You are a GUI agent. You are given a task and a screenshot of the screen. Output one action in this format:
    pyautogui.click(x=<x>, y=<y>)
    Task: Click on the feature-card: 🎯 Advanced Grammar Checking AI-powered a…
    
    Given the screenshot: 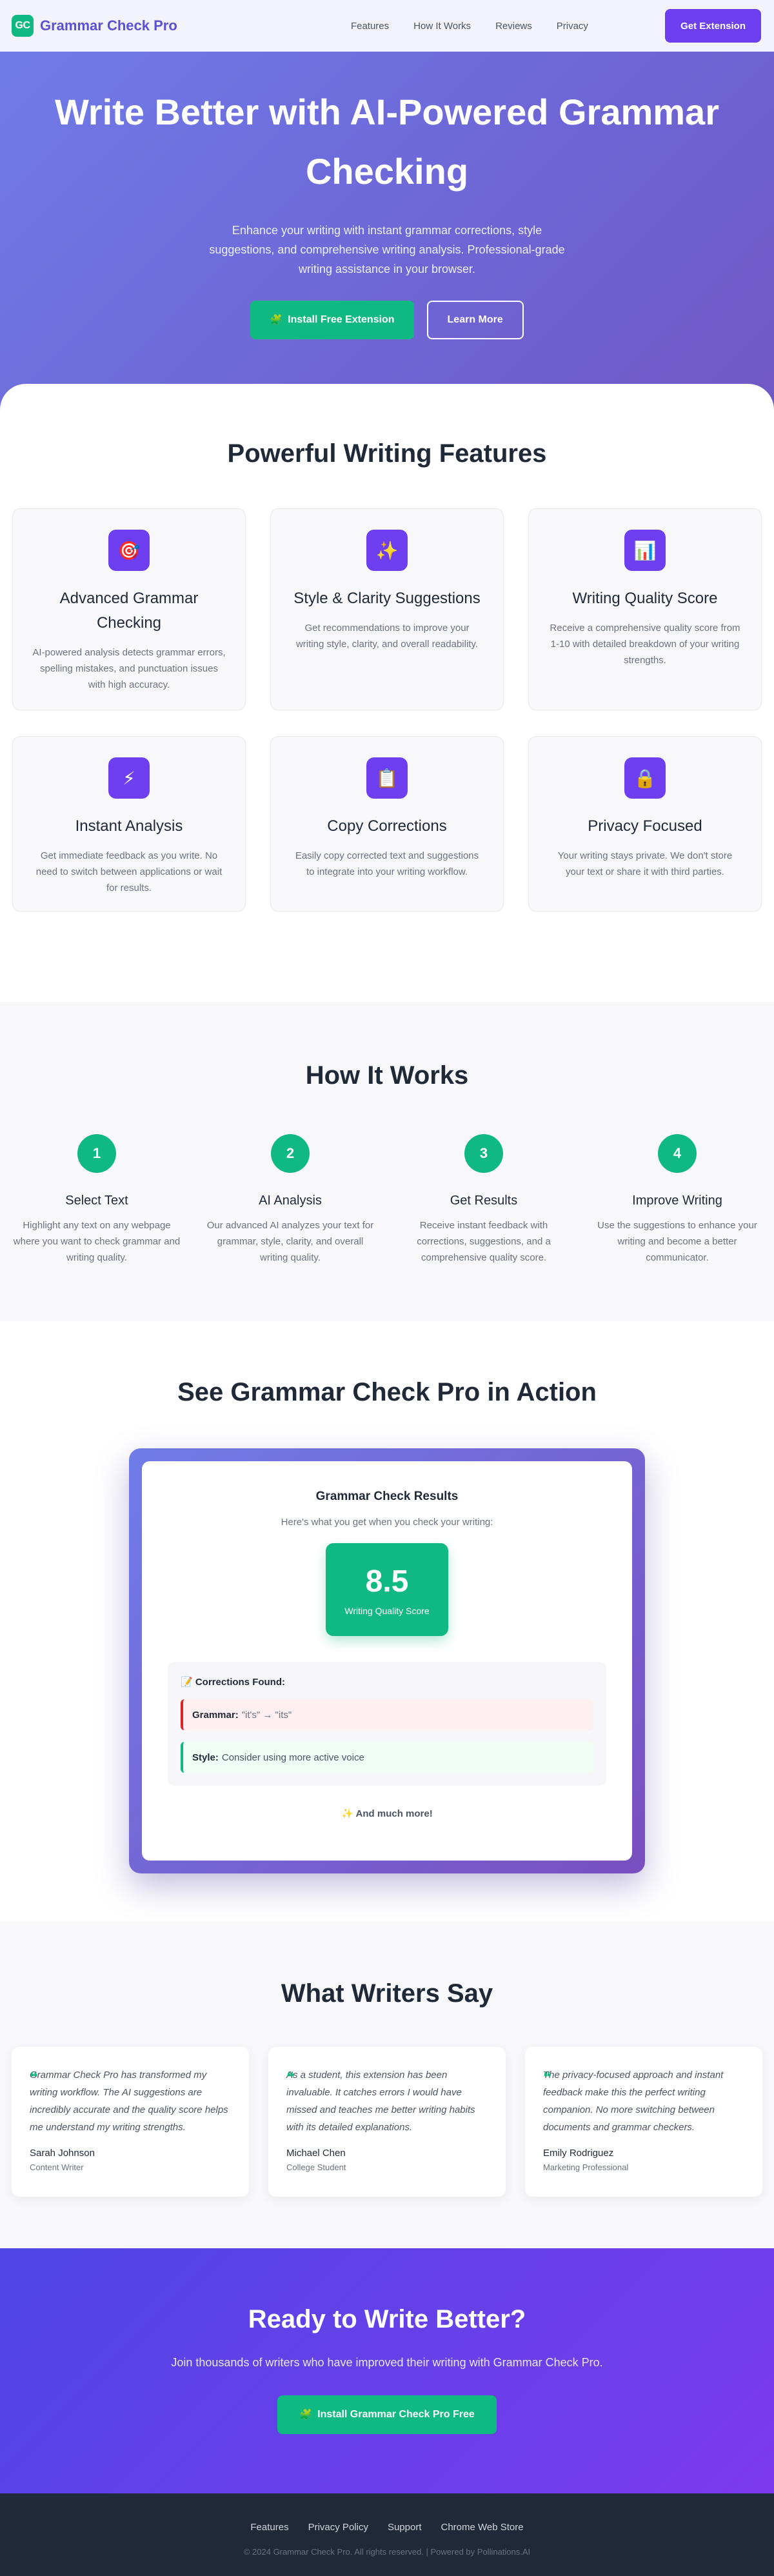 What is the action you would take?
    pyautogui.click(x=129, y=609)
    